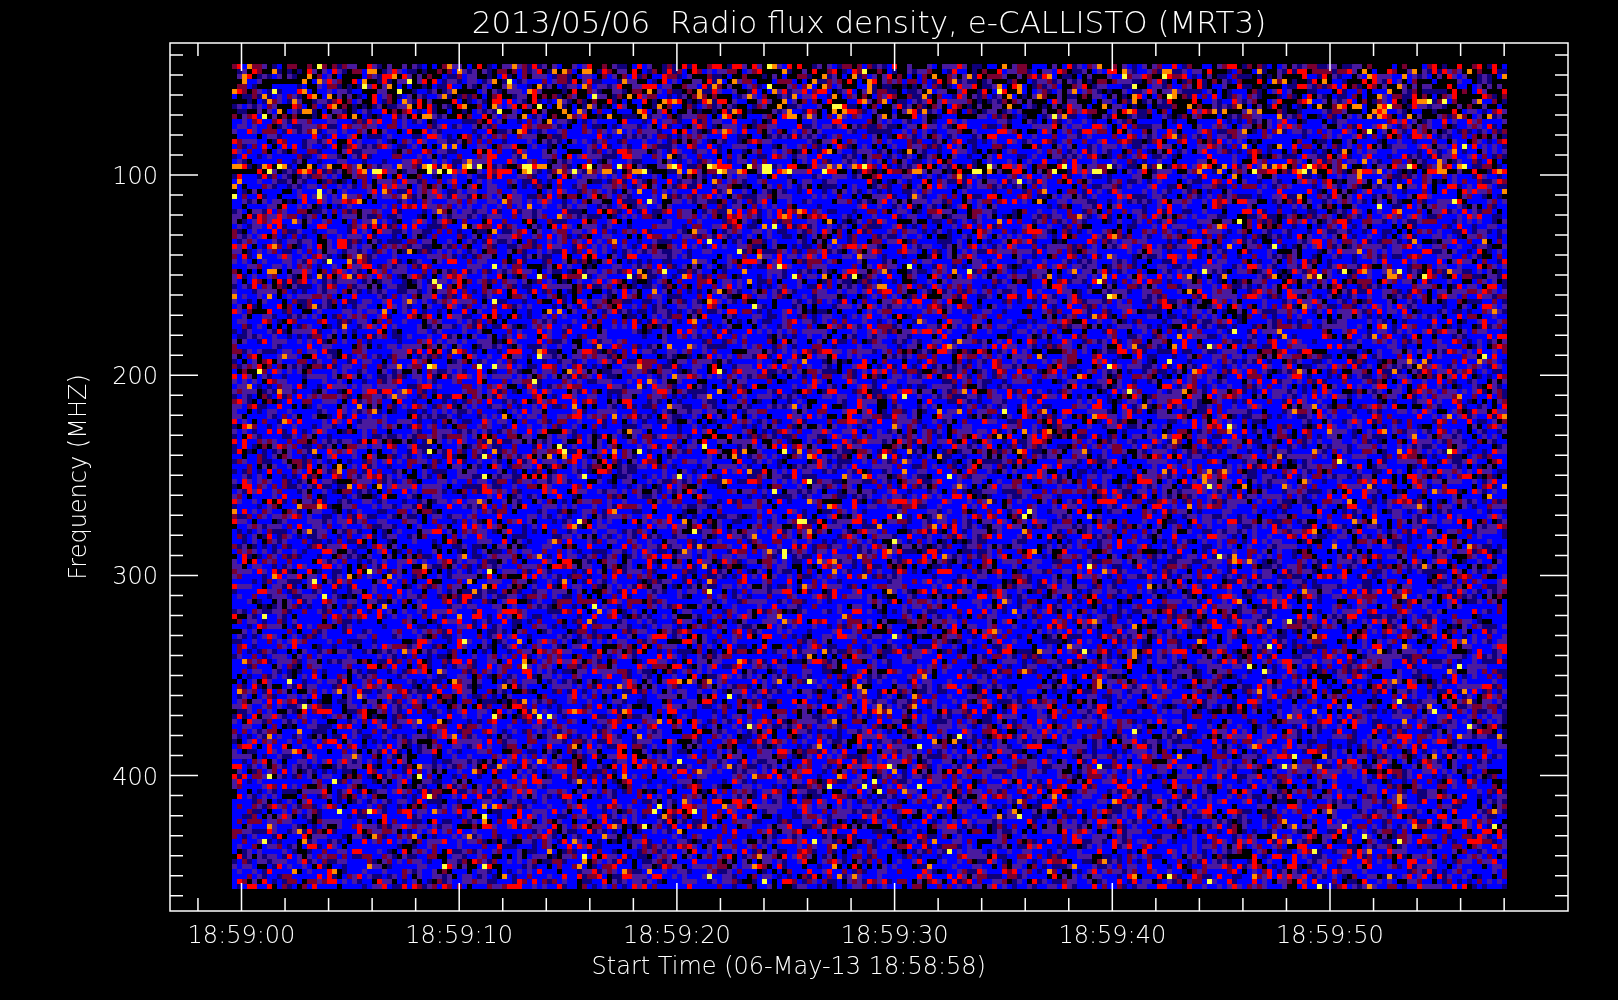 This screenshot has width=1618, height=1000. Describe the element at coordinates (1330, 935) in the screenshot. I see `x-tick-label: 18:59:50` at that location.